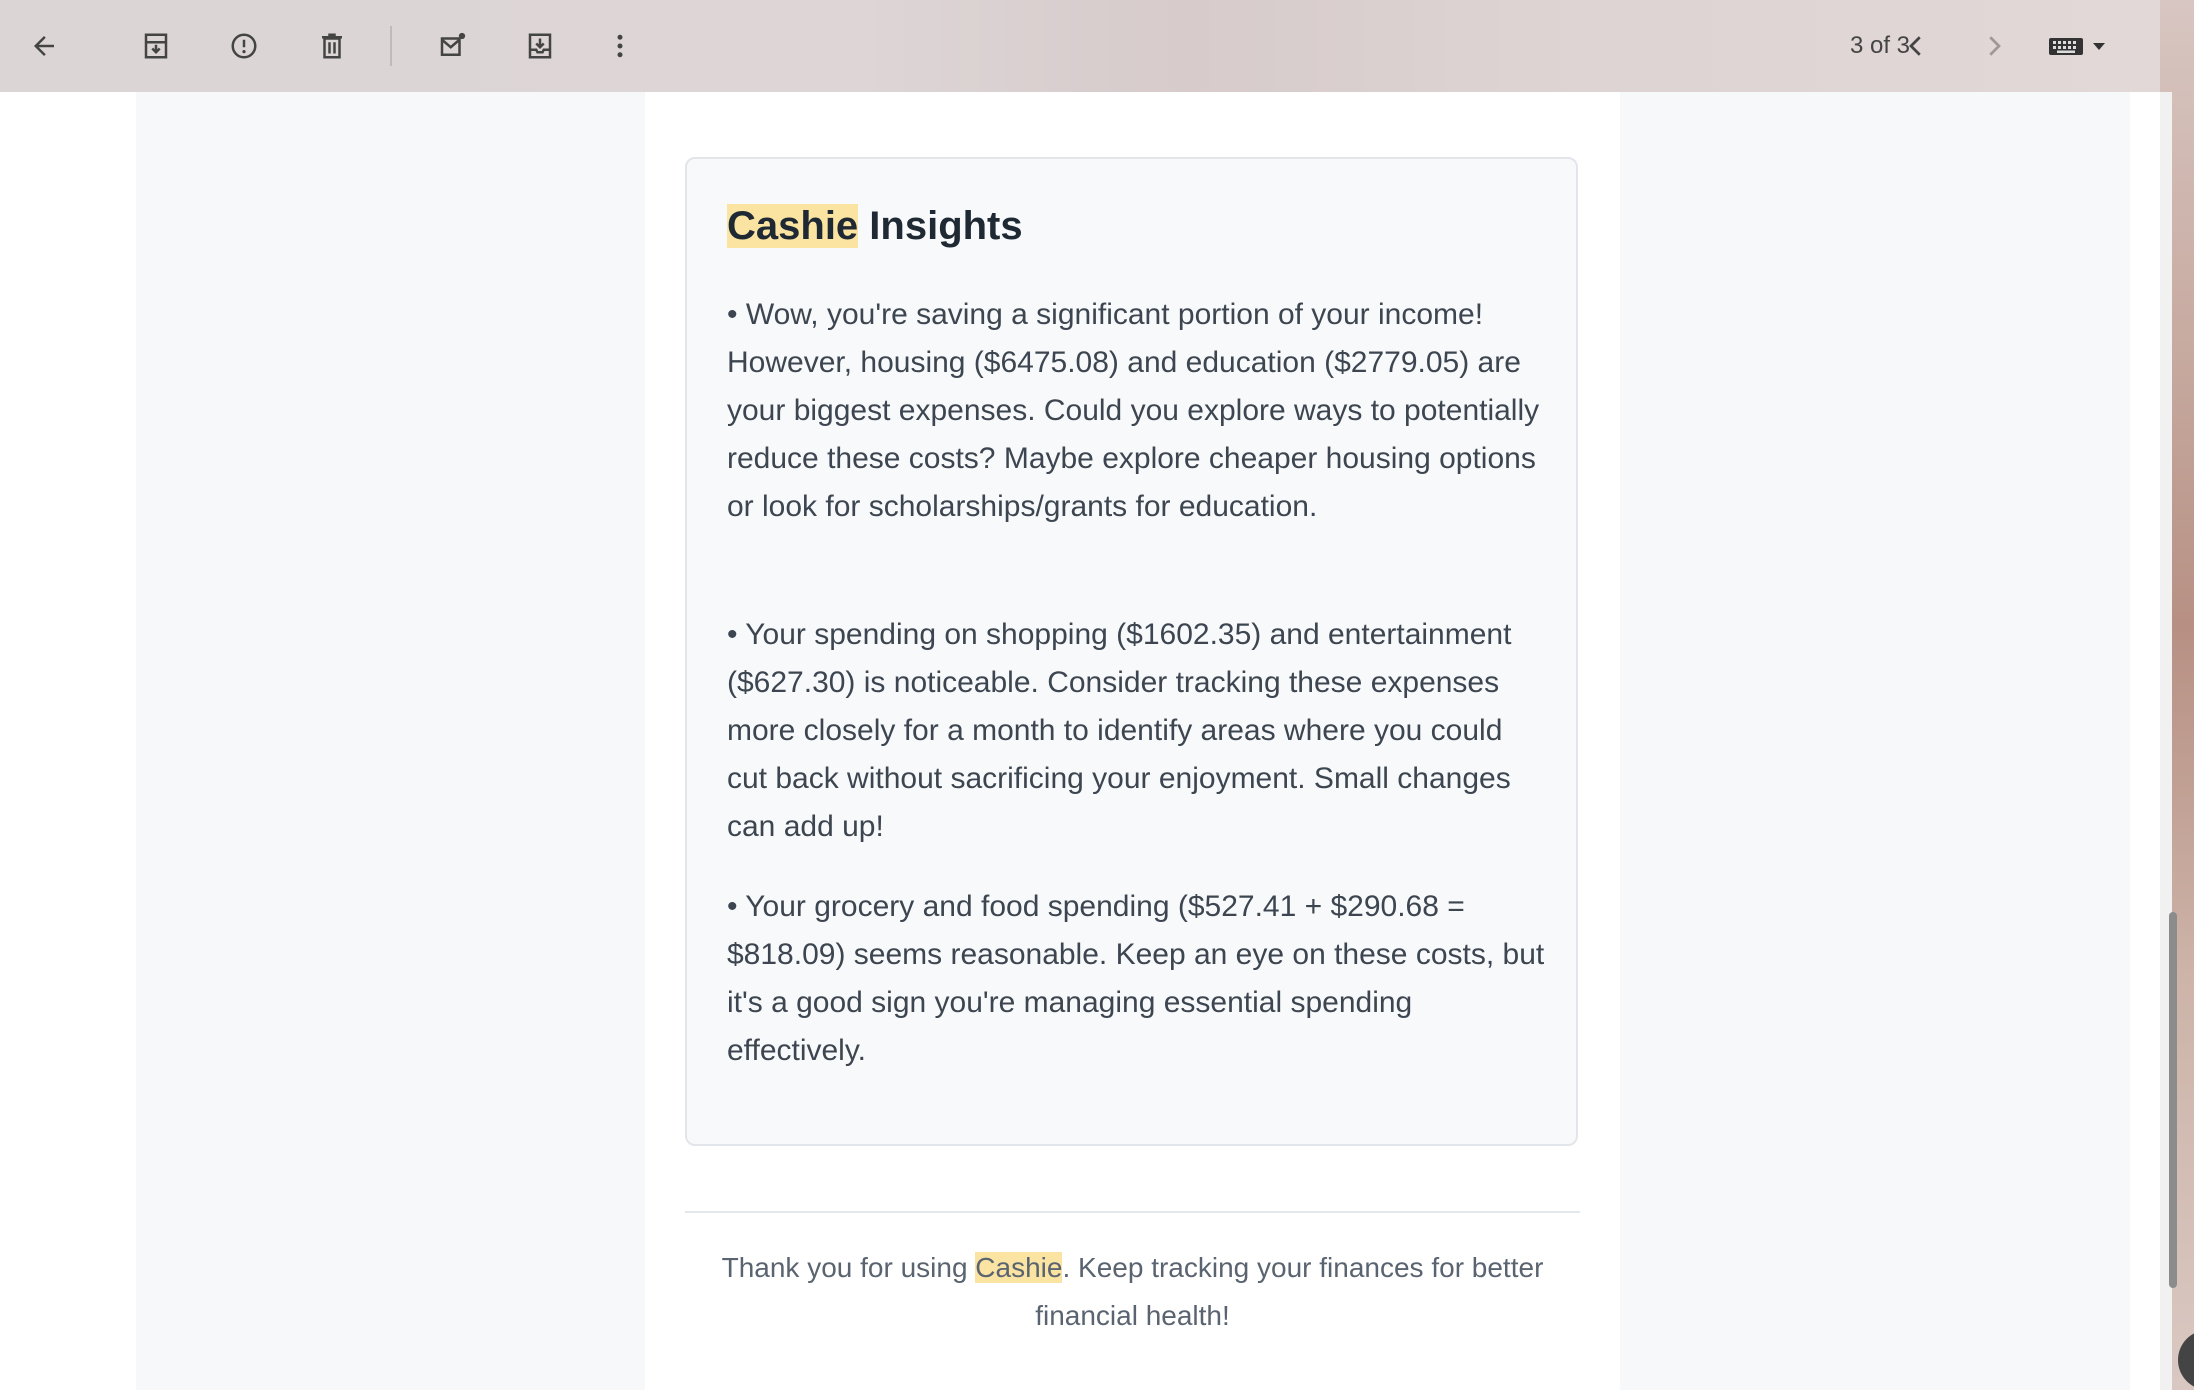  I want to click on move-to-inbox-icon, so click(540, 46).